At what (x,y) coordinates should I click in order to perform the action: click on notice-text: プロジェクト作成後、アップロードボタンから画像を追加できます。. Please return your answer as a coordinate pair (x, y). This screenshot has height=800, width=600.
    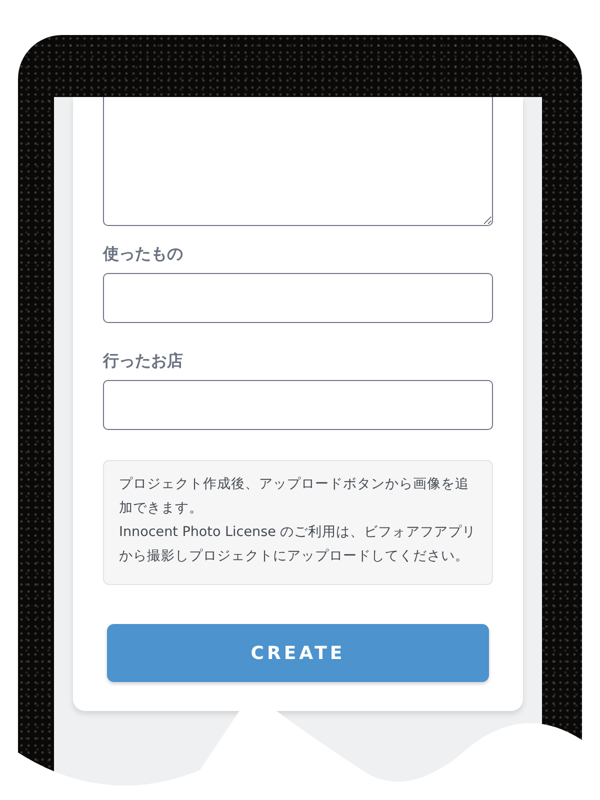
    Looking at the image, I should click on (294, 496).